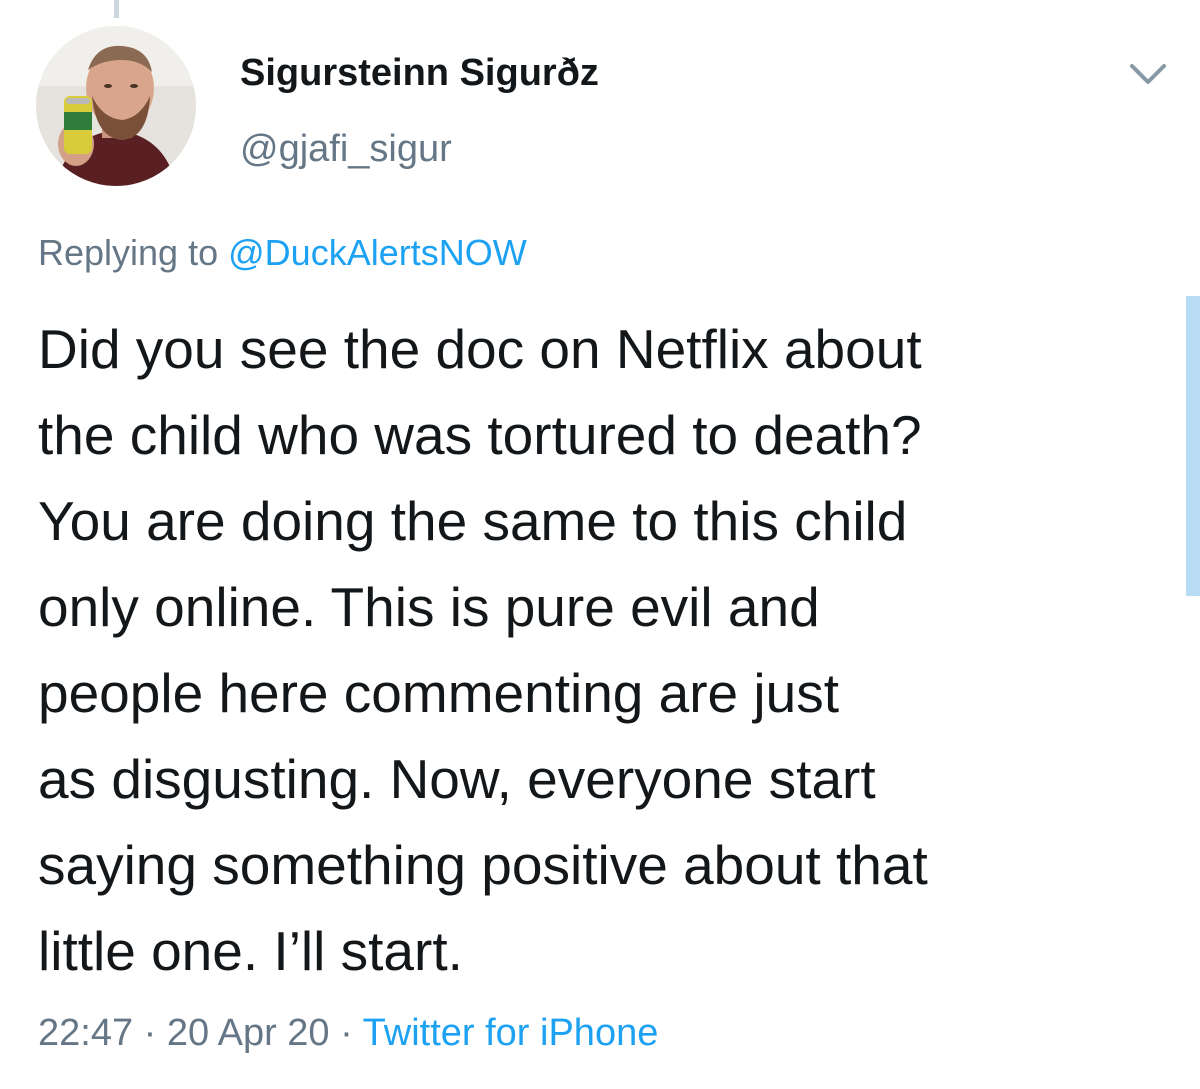  What do you see at coordinates (439, 693) in the screenshot?
I see `tweet-text-line: people here commenting are just` at bounding box center [439, 693].